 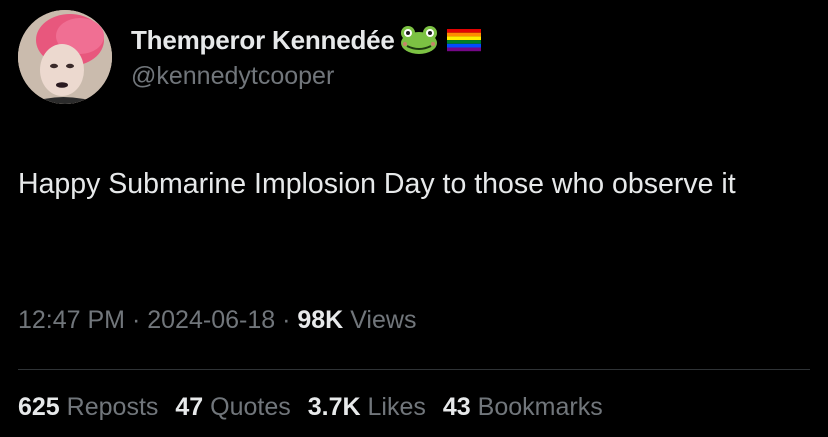 I want to click on reposts-label: Reposts, so click(x=112, y=407).